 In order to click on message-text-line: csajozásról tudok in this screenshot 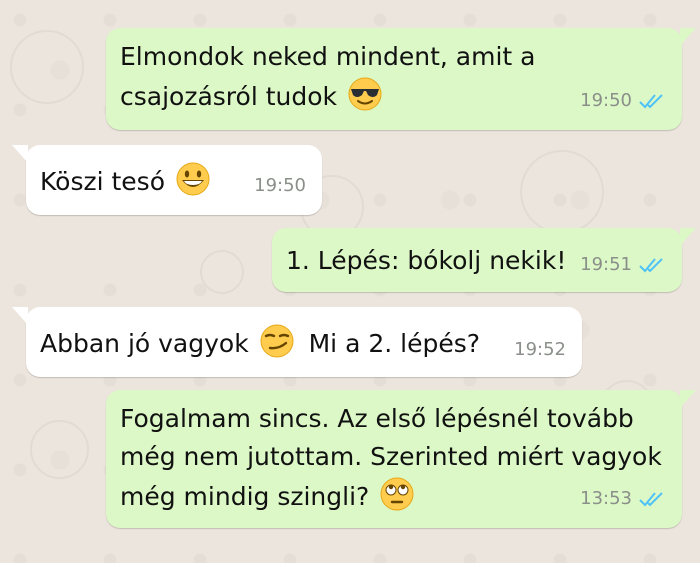, I will do `click(251, 96)`.